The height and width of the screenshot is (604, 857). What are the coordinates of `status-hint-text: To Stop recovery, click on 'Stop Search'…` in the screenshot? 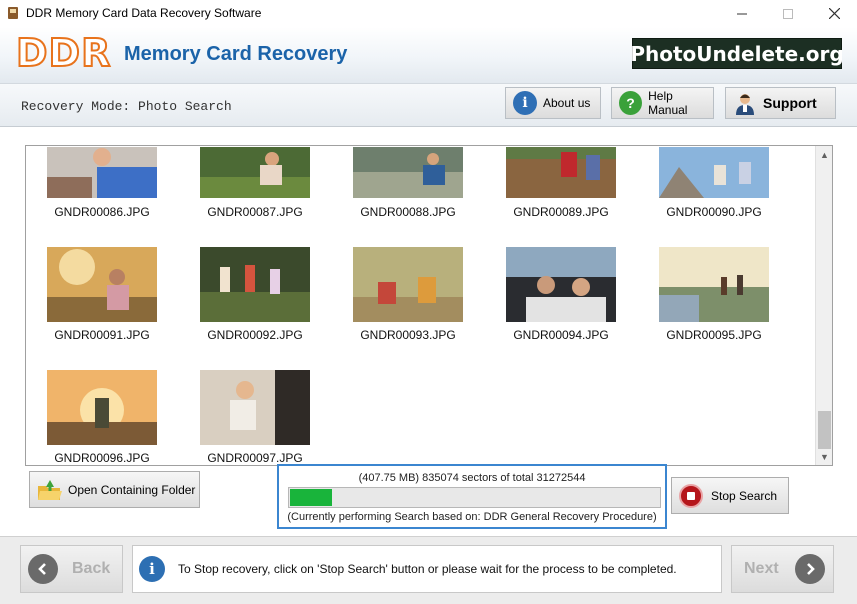 It's located at (427, 569).